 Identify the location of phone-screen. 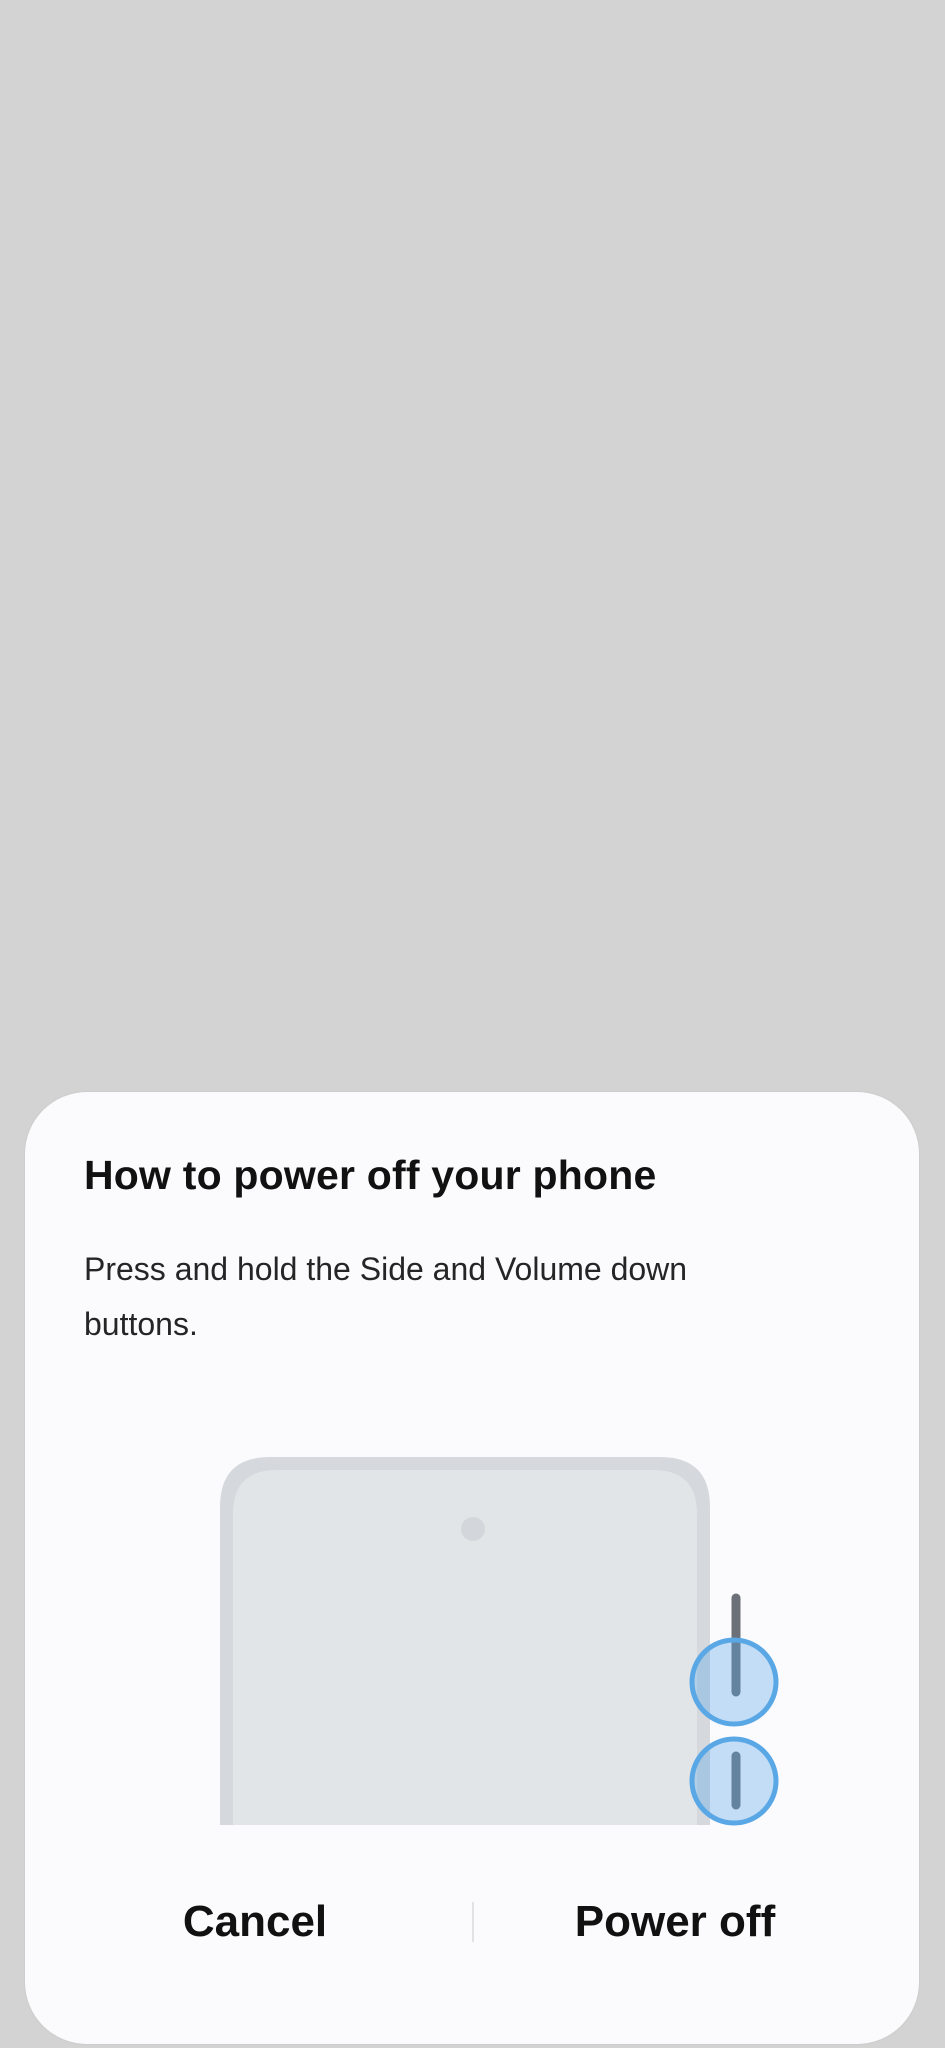
(465, 1647).